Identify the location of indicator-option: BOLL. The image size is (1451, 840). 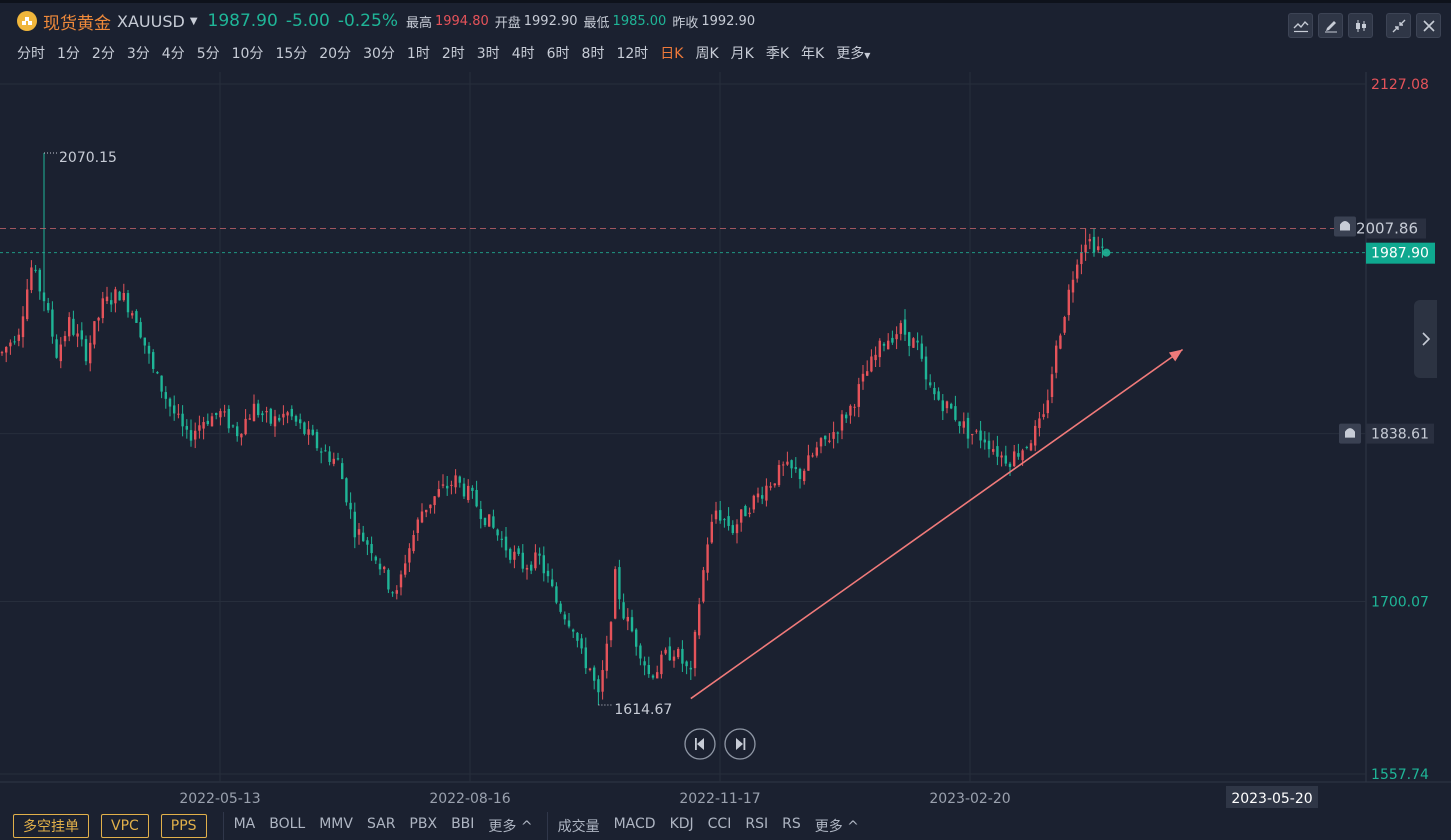
(287, 826).